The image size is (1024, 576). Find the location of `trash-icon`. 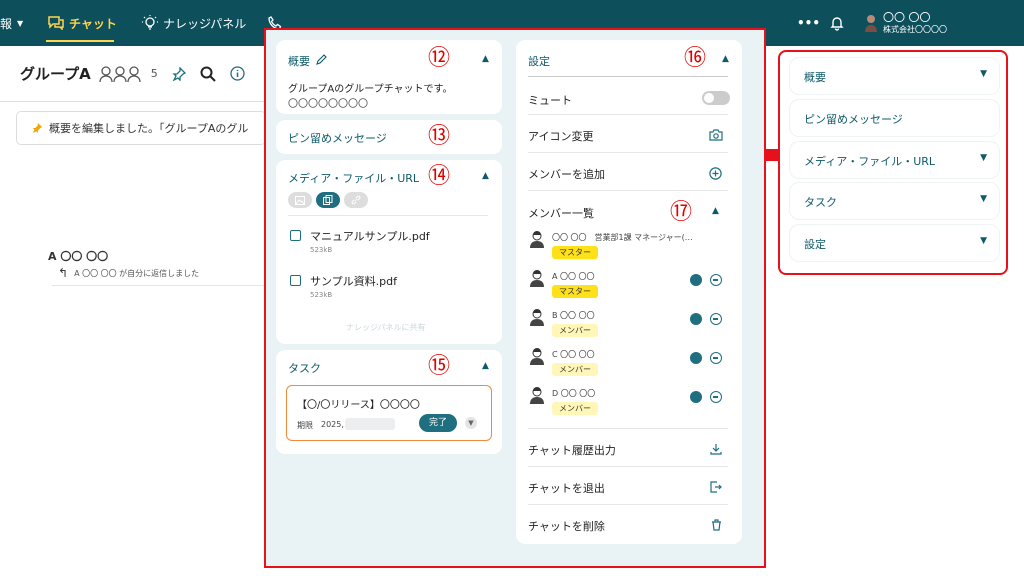

trash-icon is located at coordinates (716, 525).